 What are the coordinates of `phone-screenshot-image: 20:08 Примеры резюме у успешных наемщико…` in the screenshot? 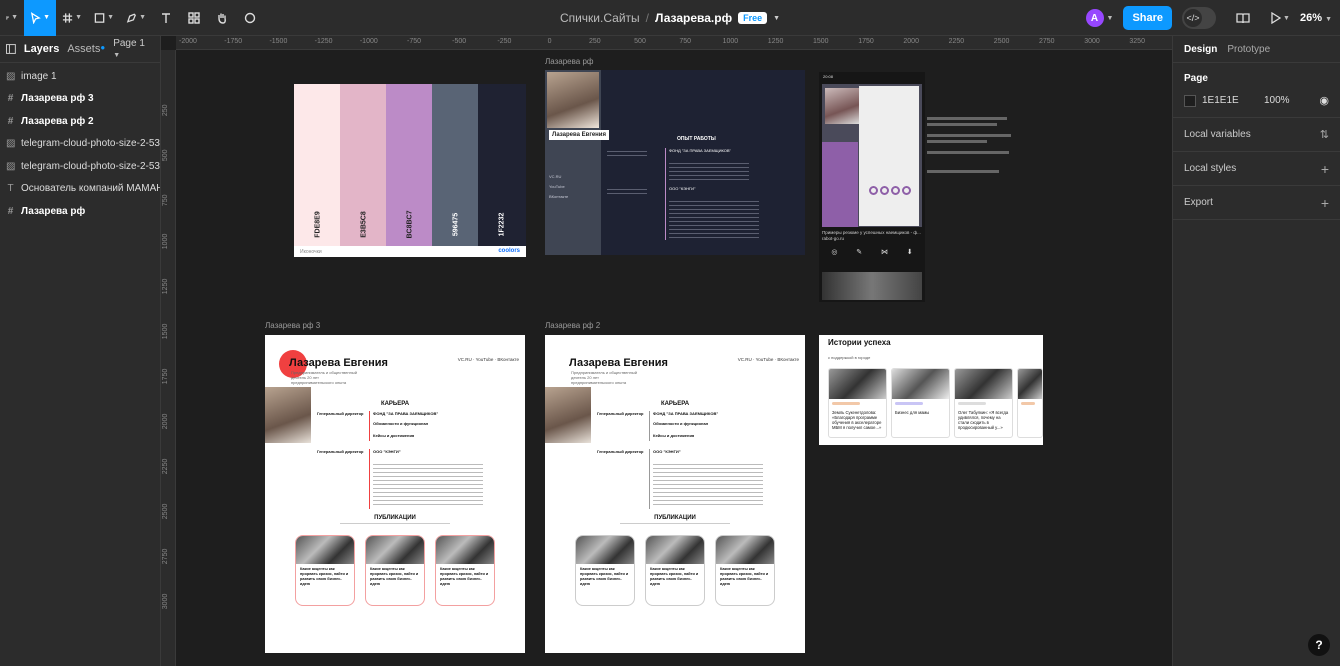 It's located at (872, 187).